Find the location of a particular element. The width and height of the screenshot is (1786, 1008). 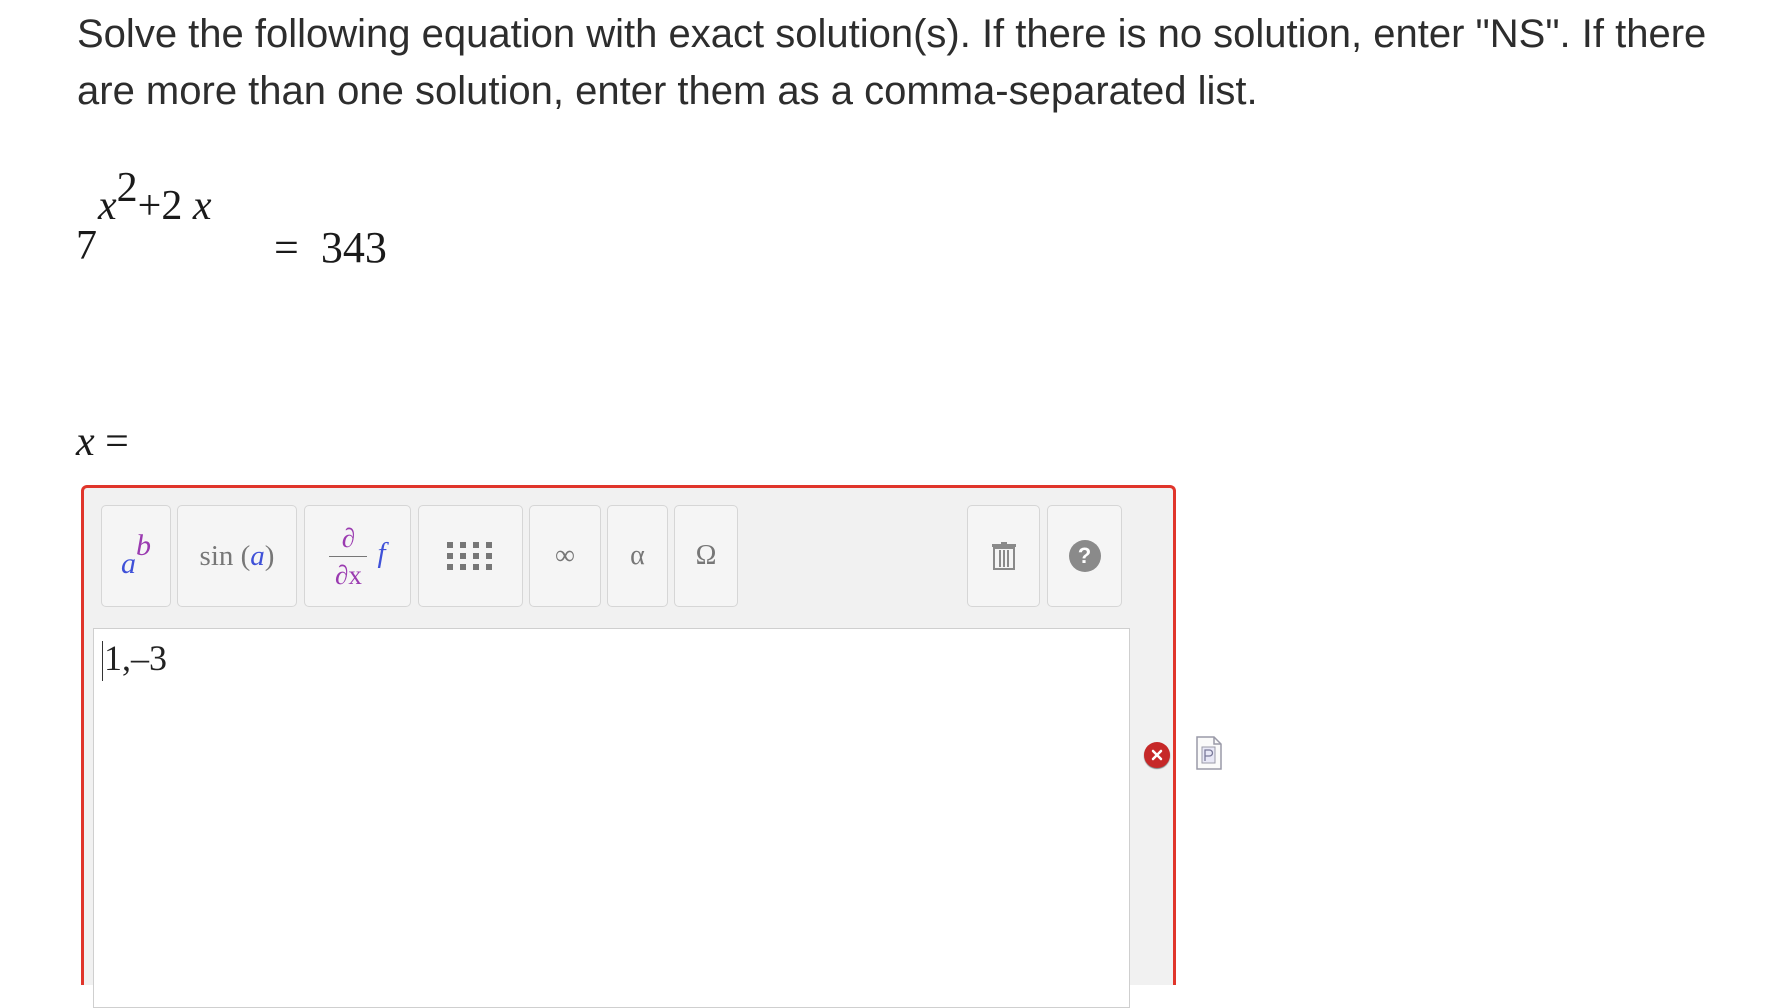

help-button: ? is located at coordinates (1084, 556).